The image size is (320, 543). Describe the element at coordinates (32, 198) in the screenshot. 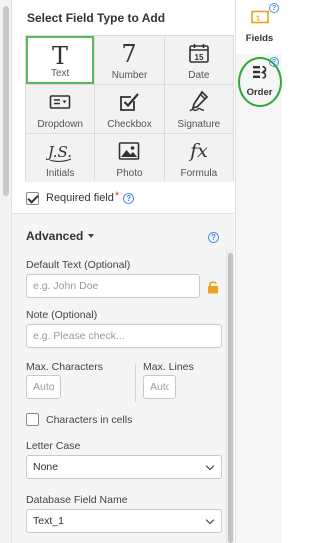

I see `required-checkbox` at that location.